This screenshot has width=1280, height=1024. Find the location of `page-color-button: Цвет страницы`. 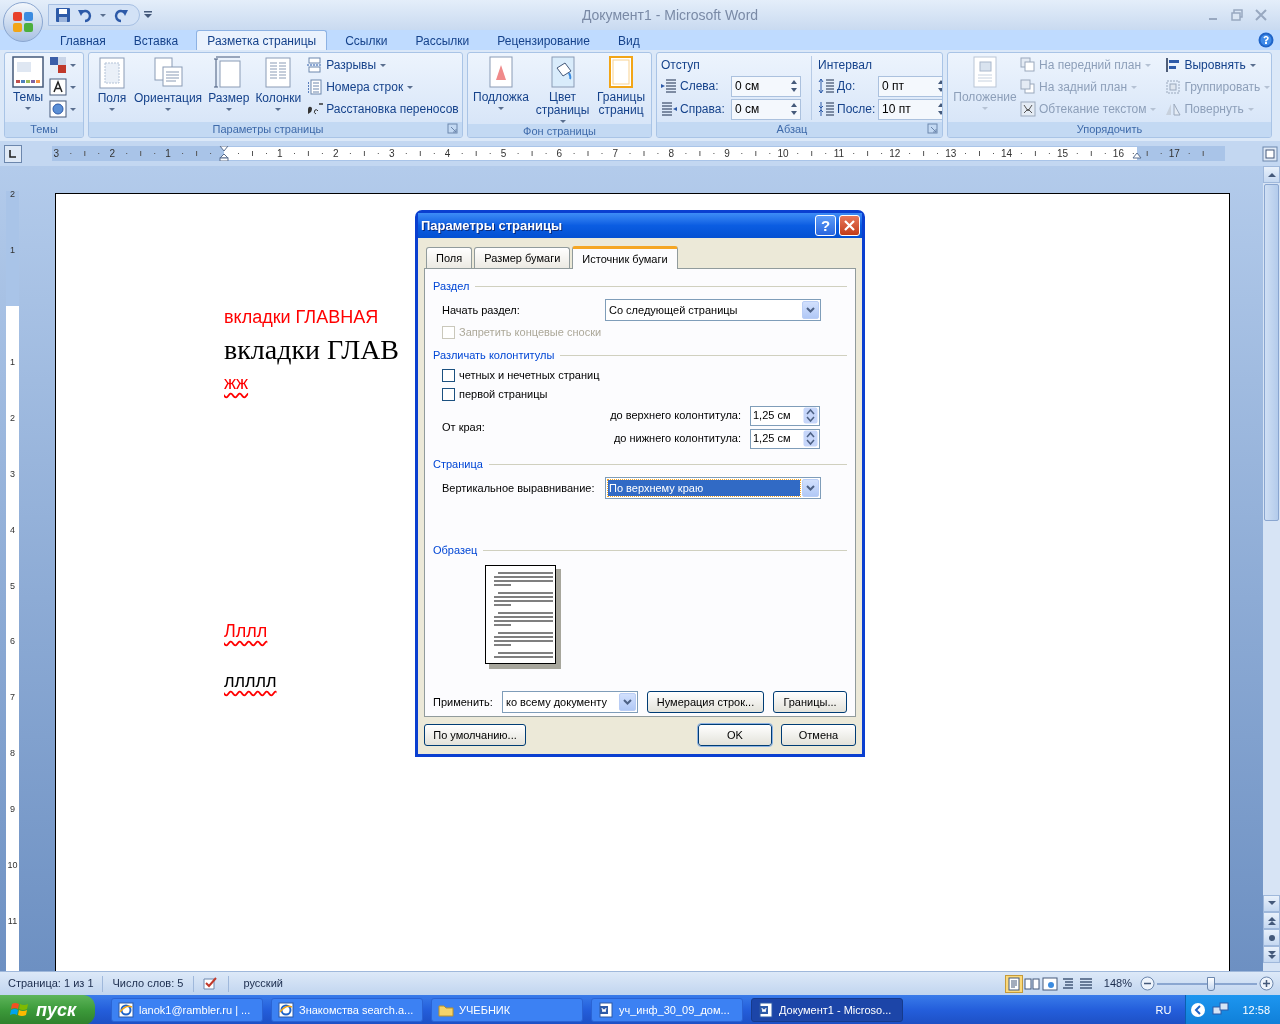

page-color-button: Цвет страницы is located at coordinates (562, 90).